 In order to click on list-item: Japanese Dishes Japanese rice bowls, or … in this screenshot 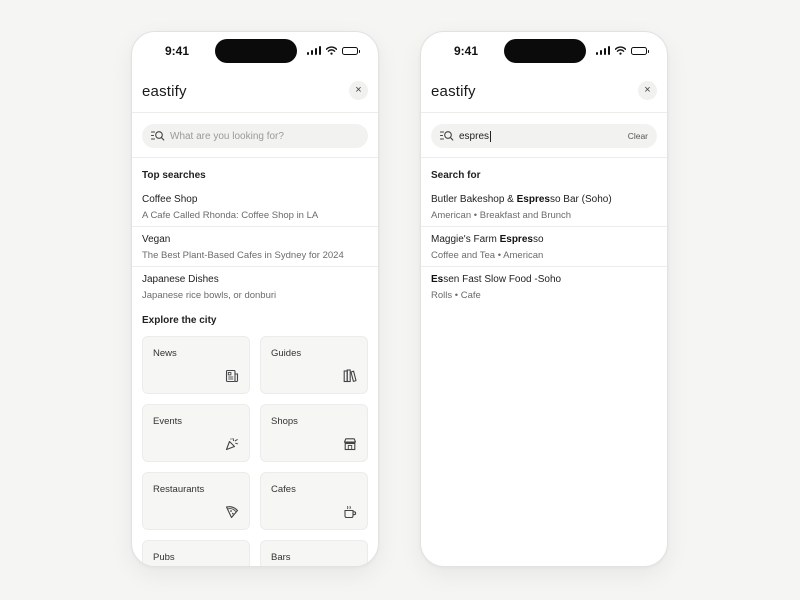, I will do `click(255, 287)`.